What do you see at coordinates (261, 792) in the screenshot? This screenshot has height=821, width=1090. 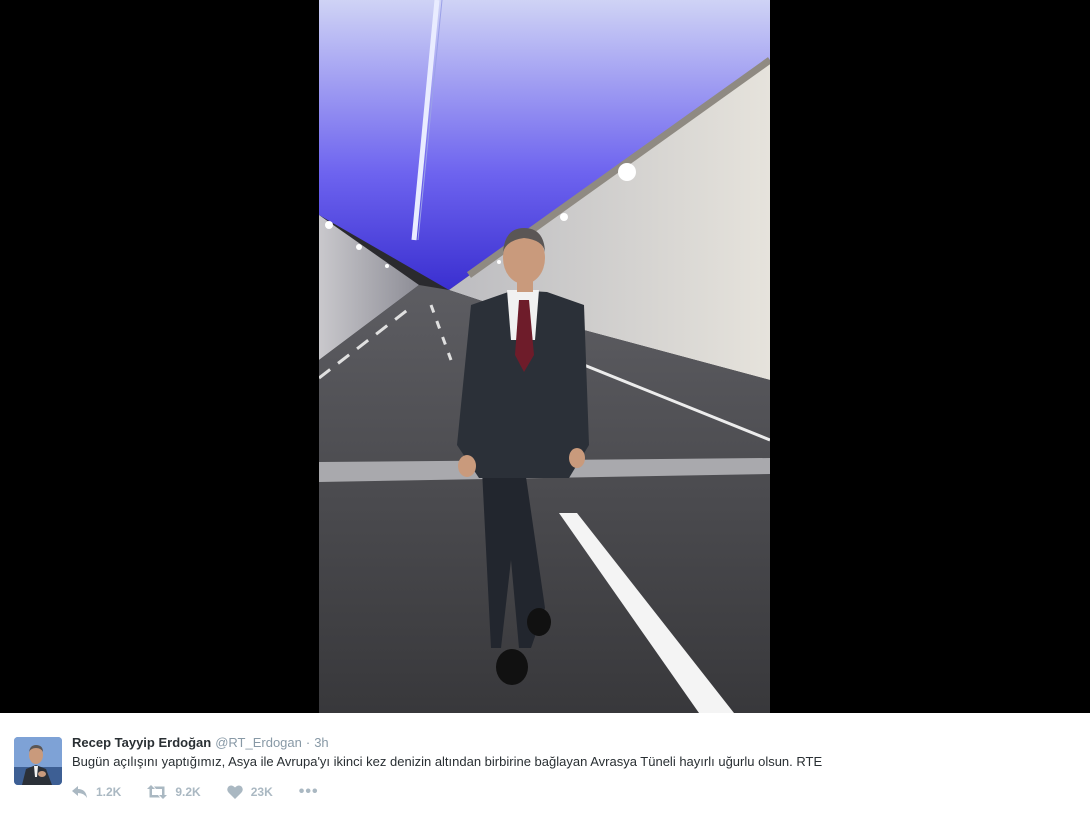 I see `like-count: 23K` at bounding box center [261, 792].